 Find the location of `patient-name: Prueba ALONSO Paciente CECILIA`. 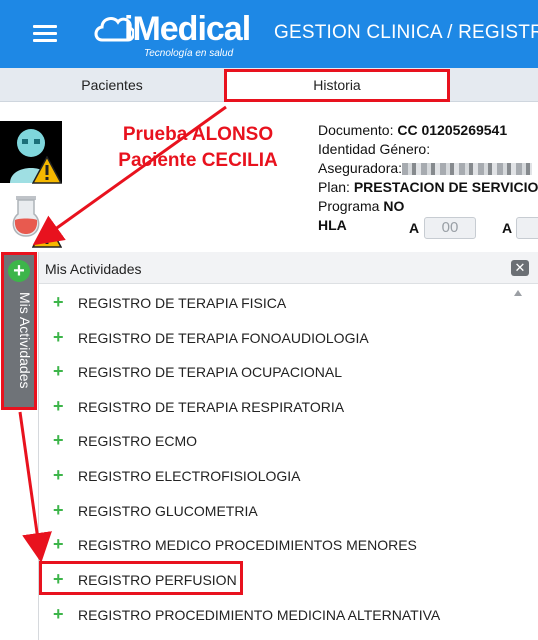

patient-name: Prueba ALONSO Paciente CECILIA is located at coordinates (198, 148).